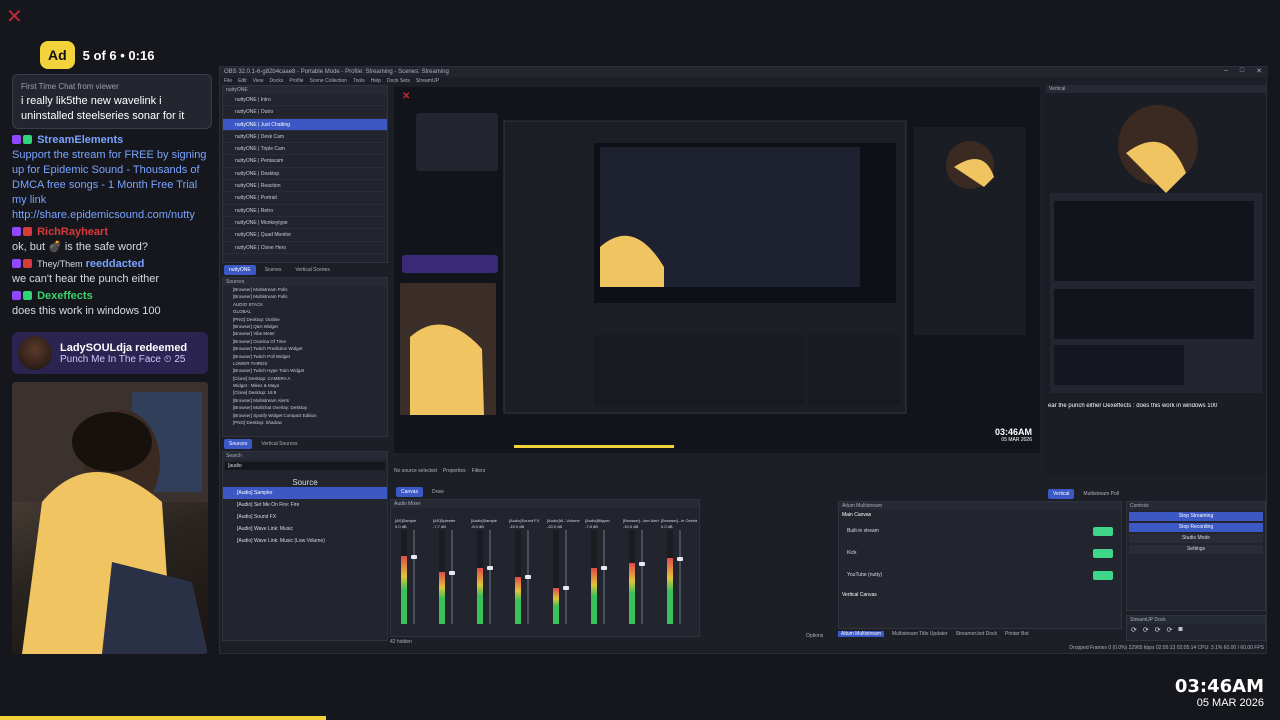 The width and height of the screenshot is (1280, 720). What do you see at coordinates (305, 124) in the screenshot?
I see `scene-item: nuttyONE | Just Chatting` at bounding box center [305, 124].